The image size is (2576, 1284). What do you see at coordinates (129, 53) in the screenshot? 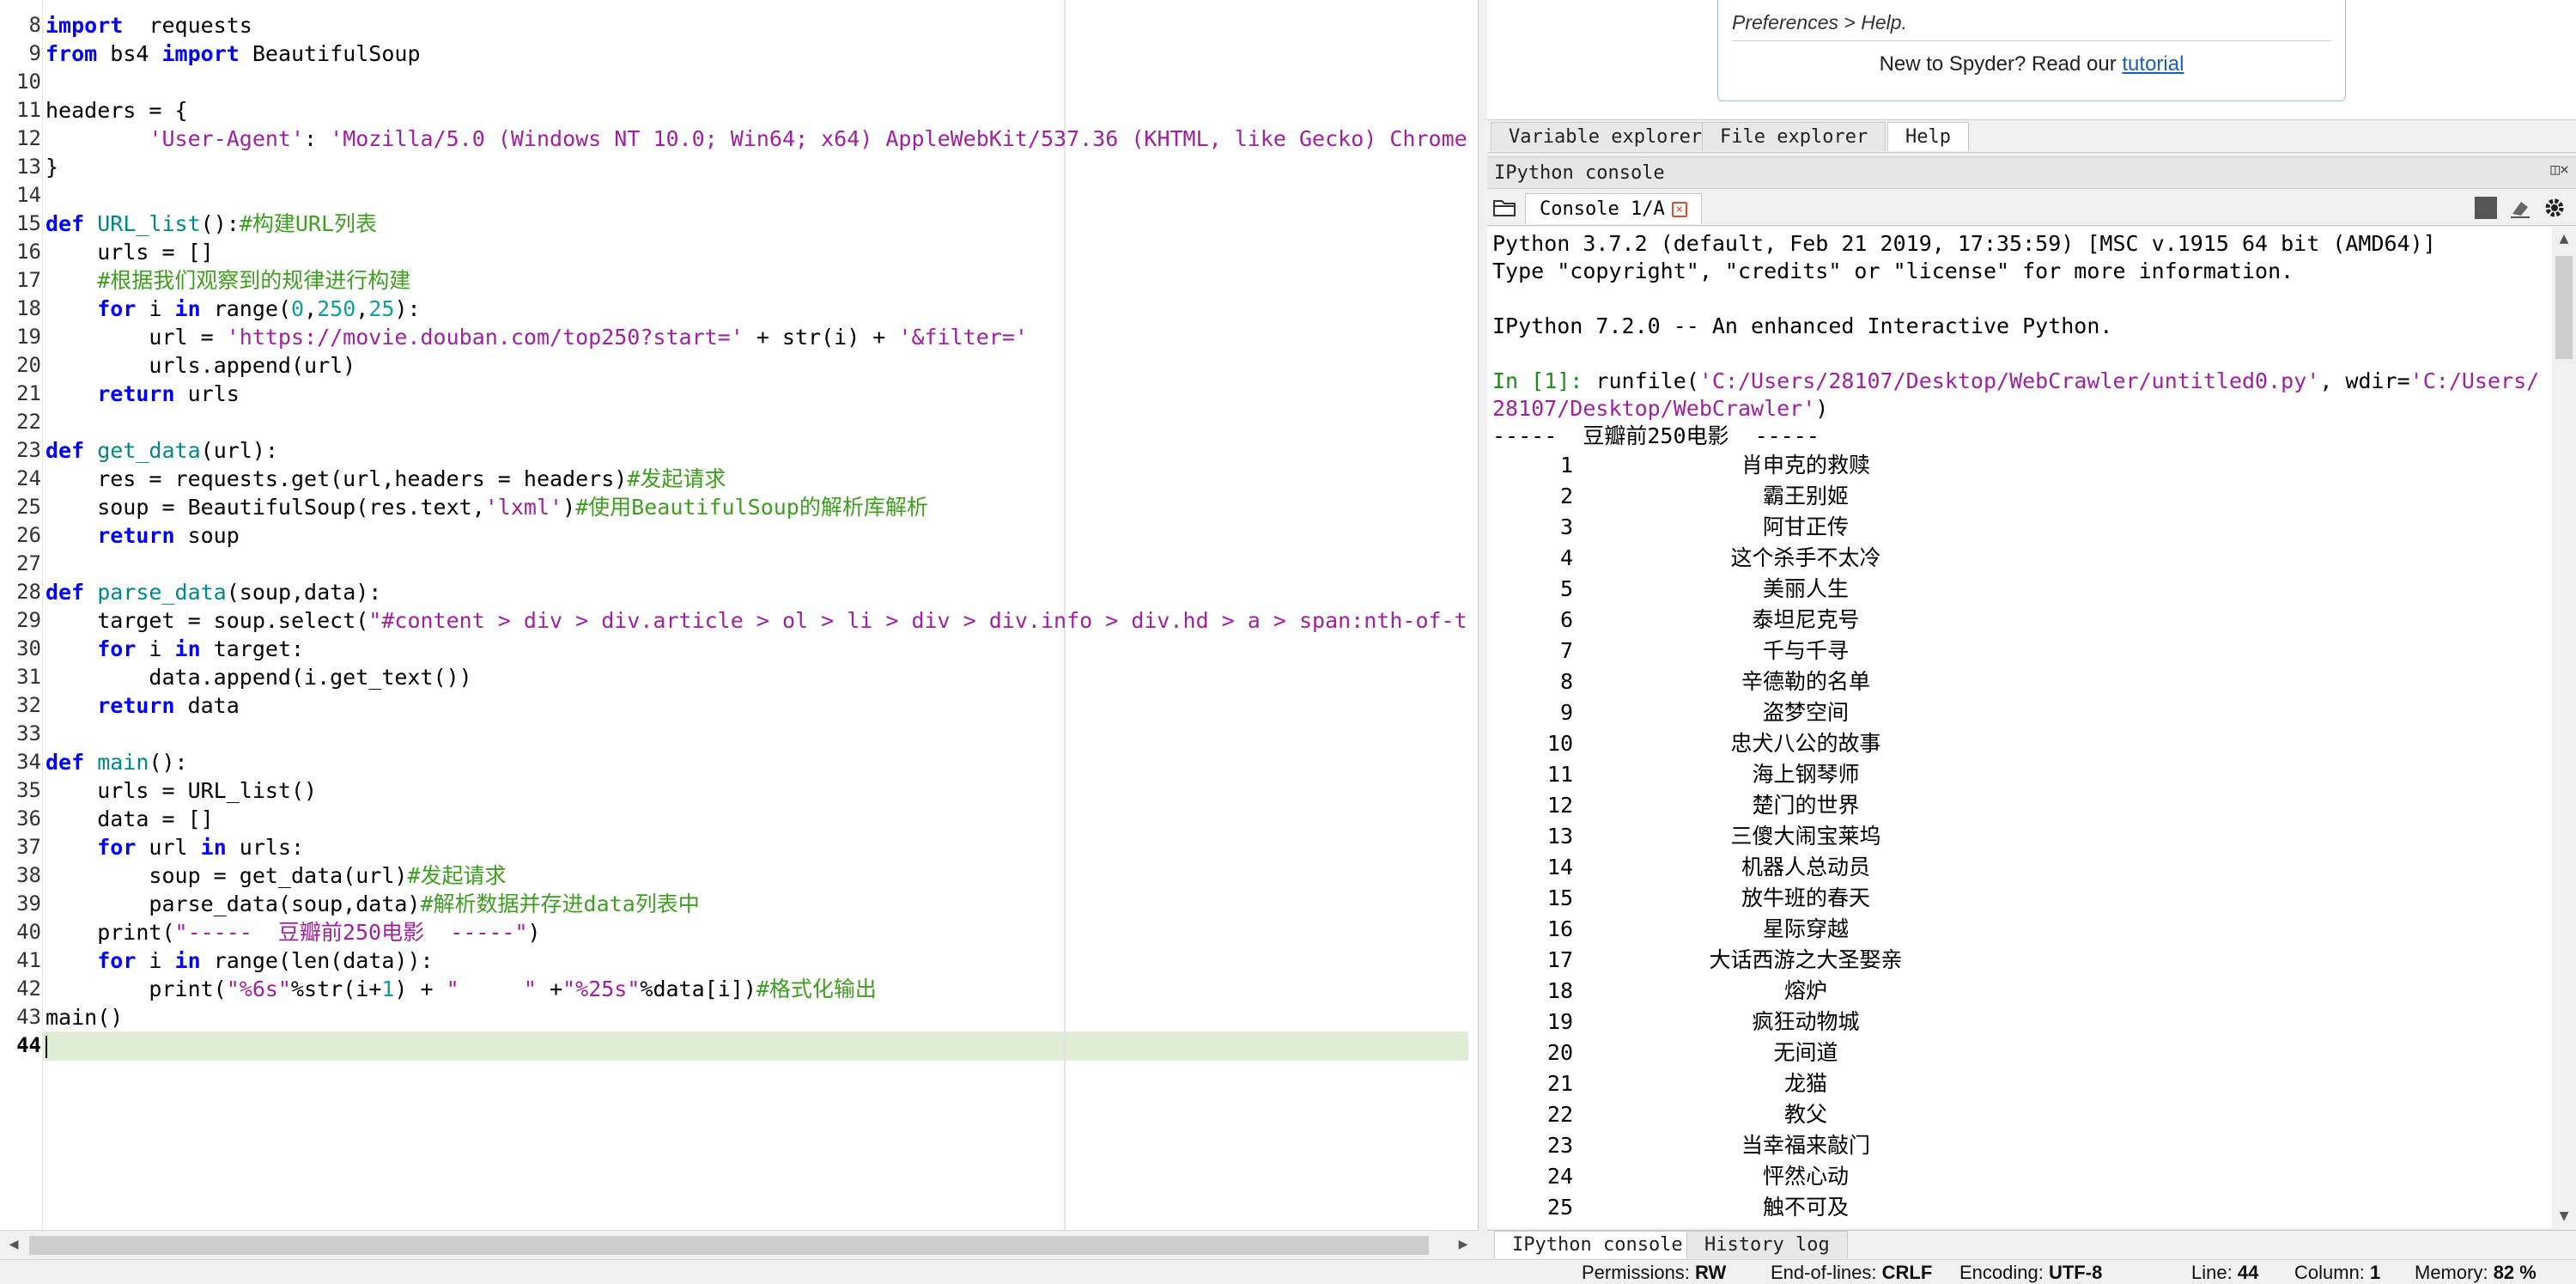
I see `code-token: bs4` at bounding box center [129, 53].